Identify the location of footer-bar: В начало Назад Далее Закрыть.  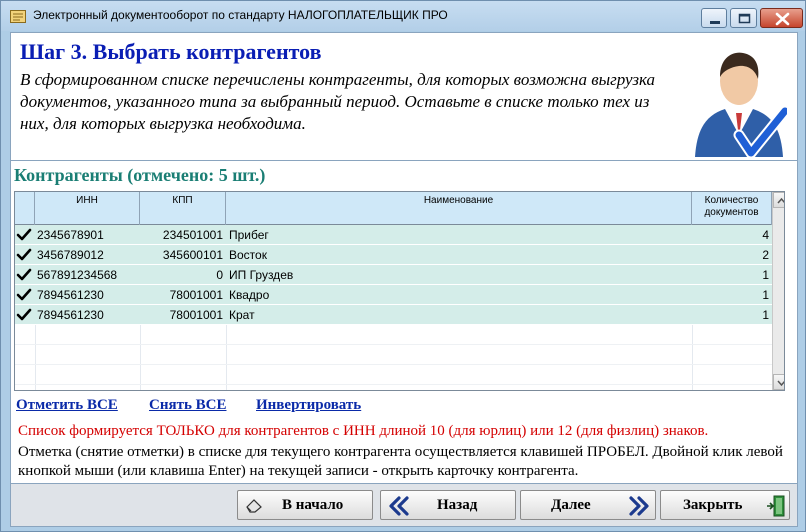
(404, 505).